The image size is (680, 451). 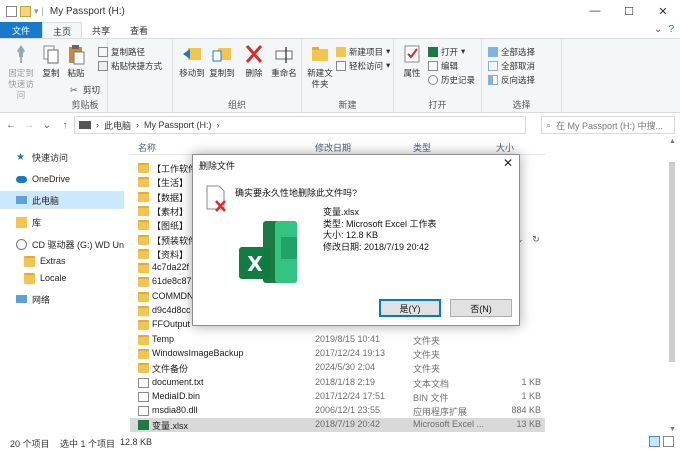 What do you see at coordinates (284, 73) in the screenshot?
I see `rename-label: 重命名` at bounding box center [284, 73].